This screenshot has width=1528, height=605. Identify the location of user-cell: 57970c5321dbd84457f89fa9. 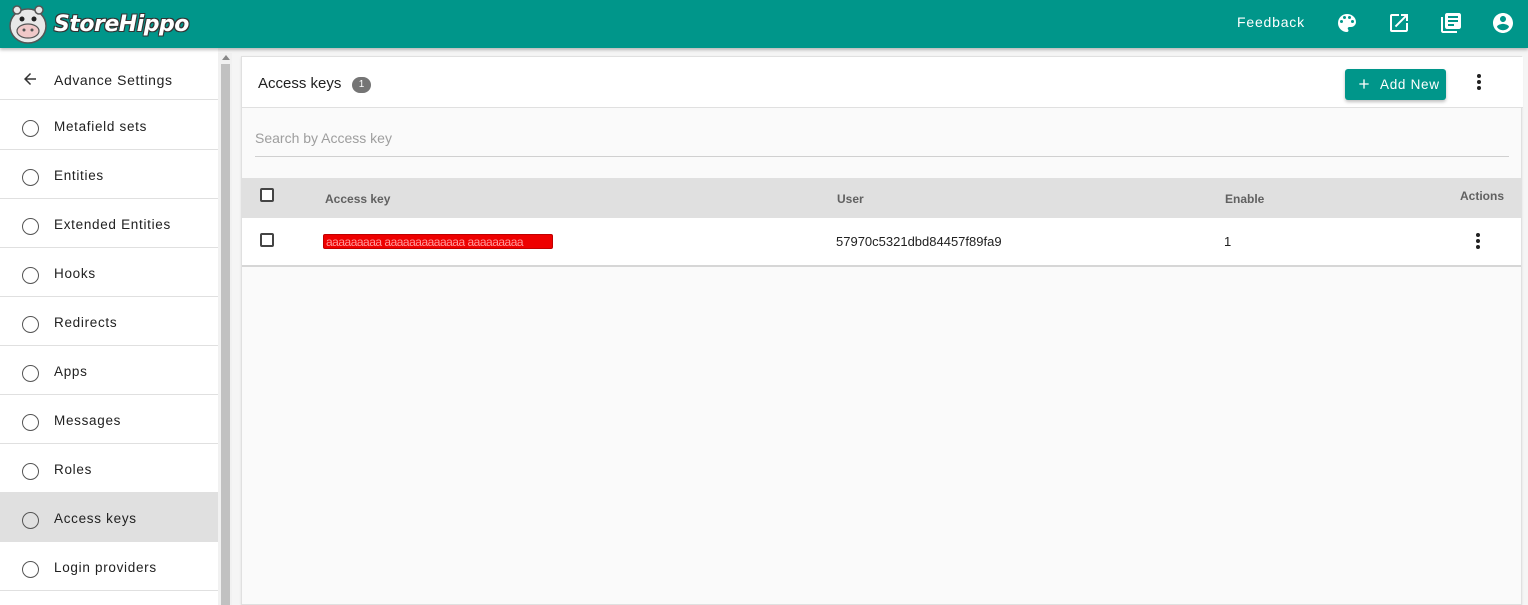
(919, 241).